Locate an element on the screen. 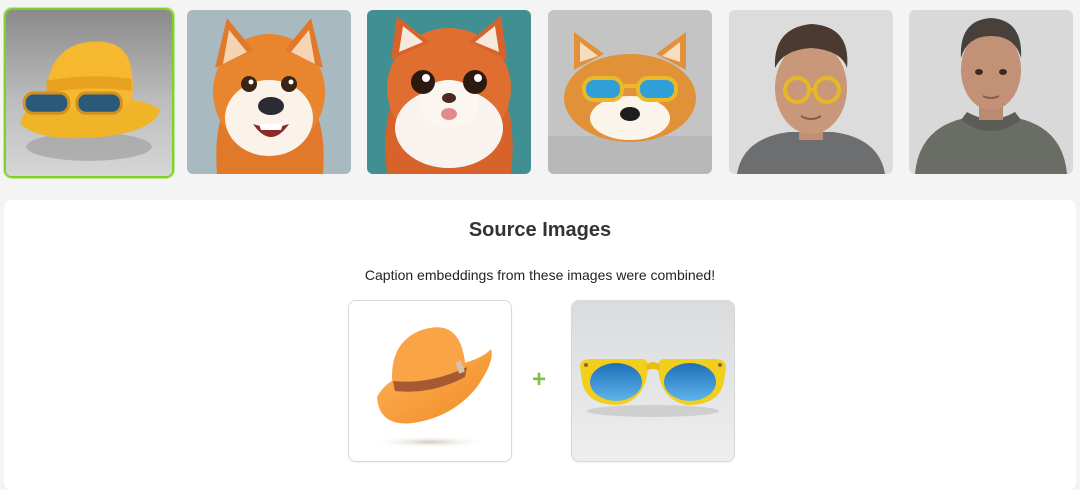 Image resolution: width=1080 pixels, height=490 pixels. gallery-thumb-cartoon-cat is located at coordinates (449, 92).